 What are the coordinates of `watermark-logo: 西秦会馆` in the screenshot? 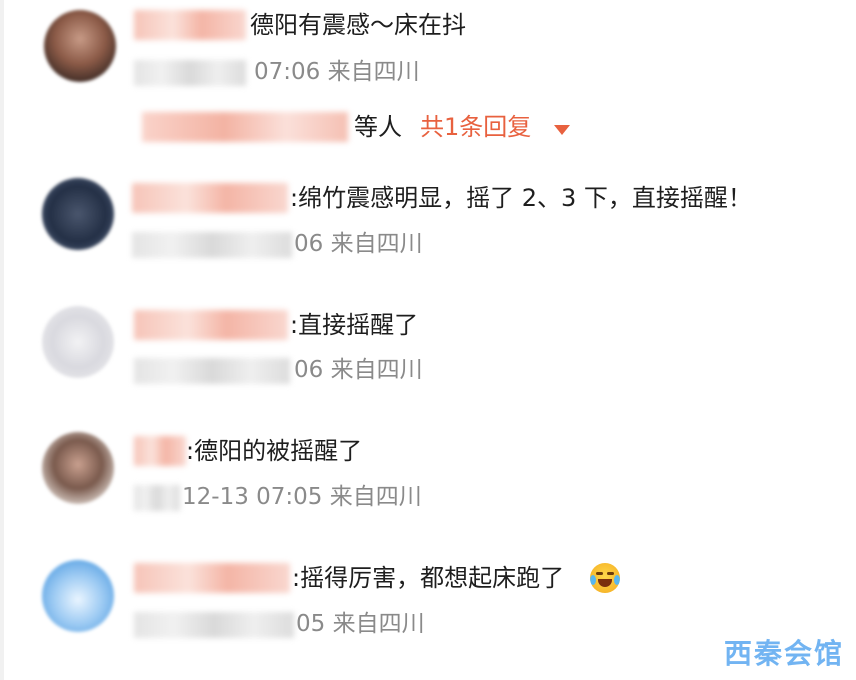 It's located at (783, 653).